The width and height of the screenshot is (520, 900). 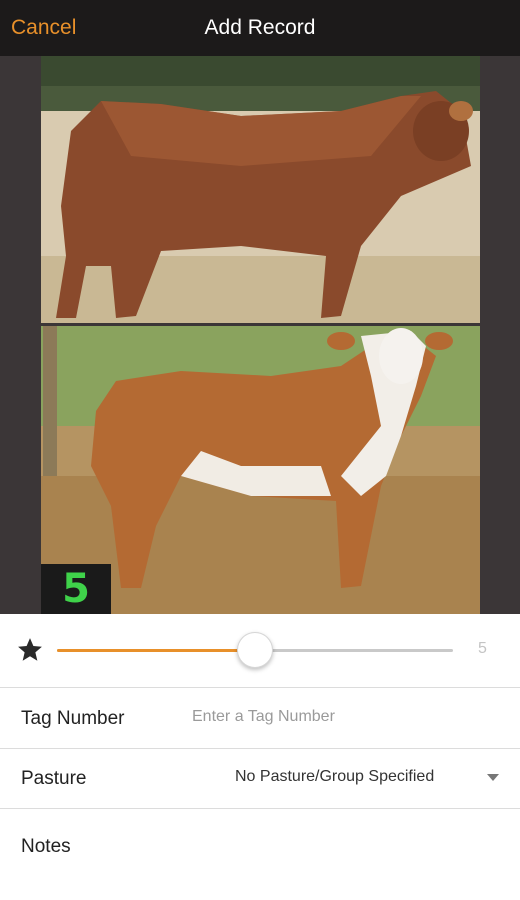 What do you see at coordinates (46, 846) in the screenshot?
I see `notes-label: Notes` at bounding box center [46, 846].